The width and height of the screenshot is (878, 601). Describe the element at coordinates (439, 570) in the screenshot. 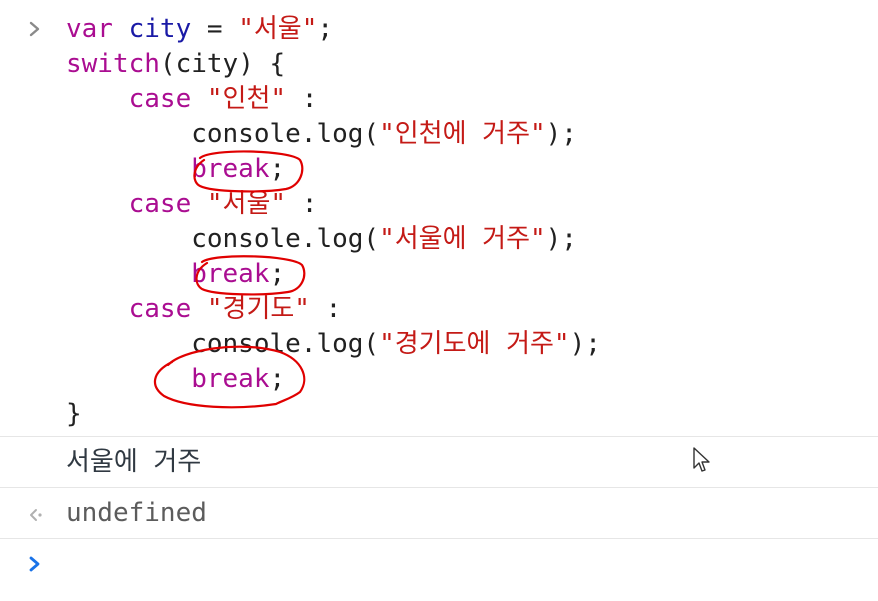

I see `console-prompt` at that location.